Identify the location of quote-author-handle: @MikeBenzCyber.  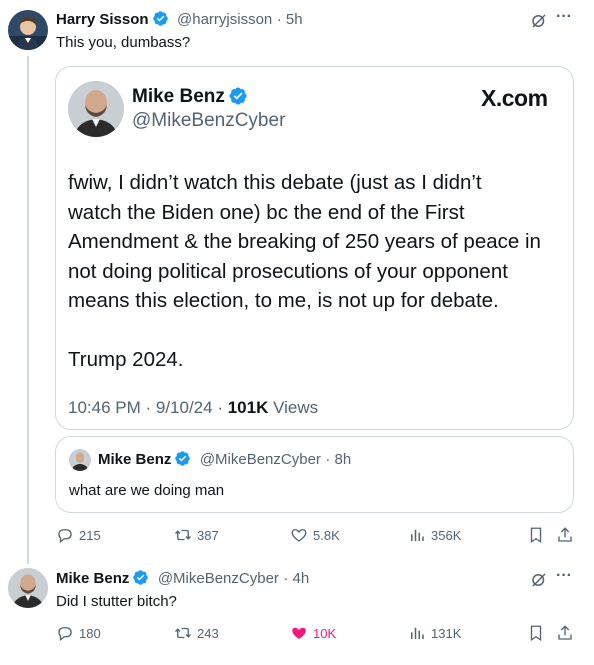
(260, 459).